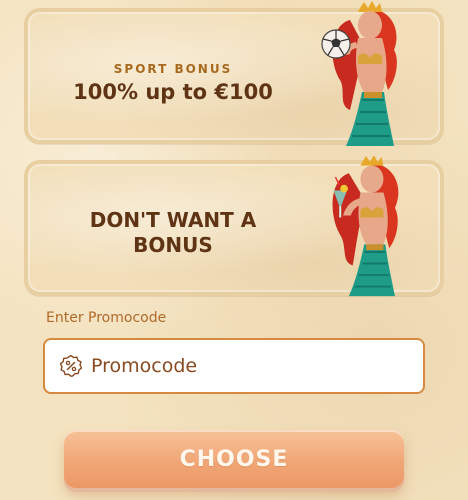 The image size is (468, 500). I want to click on sport-bonus-eyebrow: SPORT BONUS, so click(173, 69).